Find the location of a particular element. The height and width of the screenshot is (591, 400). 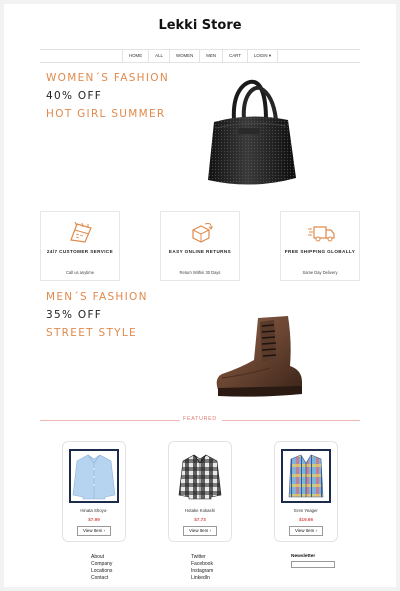

product-card: Hotake Kokashi $7.73 View Item › is located at coordinates (200, 491).